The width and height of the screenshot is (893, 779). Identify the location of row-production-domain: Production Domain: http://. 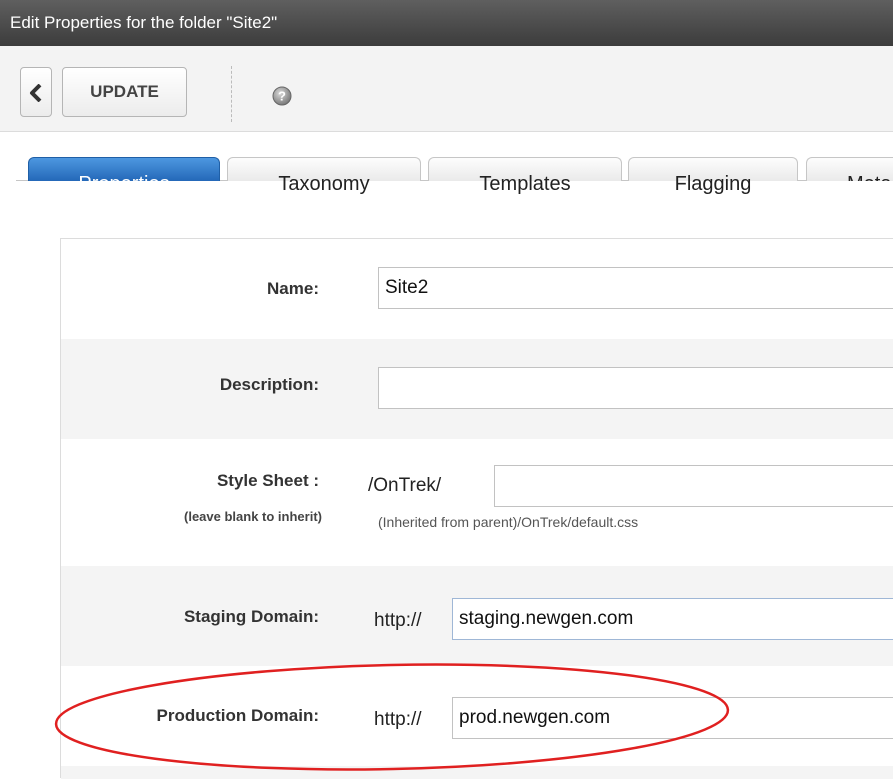
(477, 716).